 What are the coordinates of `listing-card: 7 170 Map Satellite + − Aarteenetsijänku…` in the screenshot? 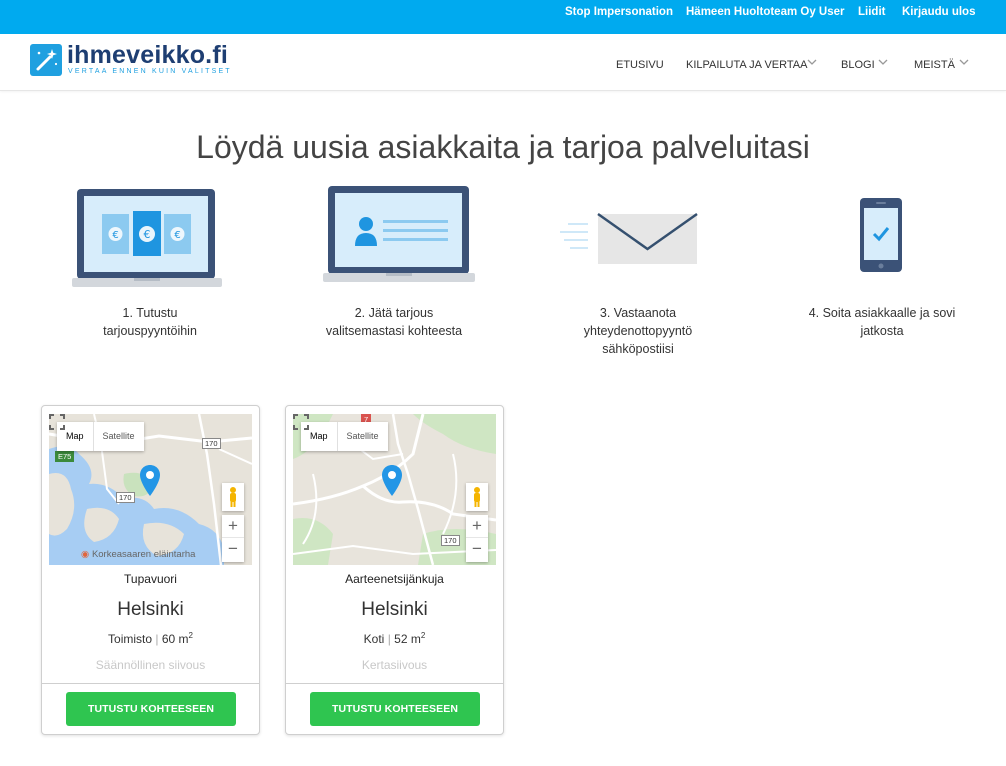 It's located at (394, 570).